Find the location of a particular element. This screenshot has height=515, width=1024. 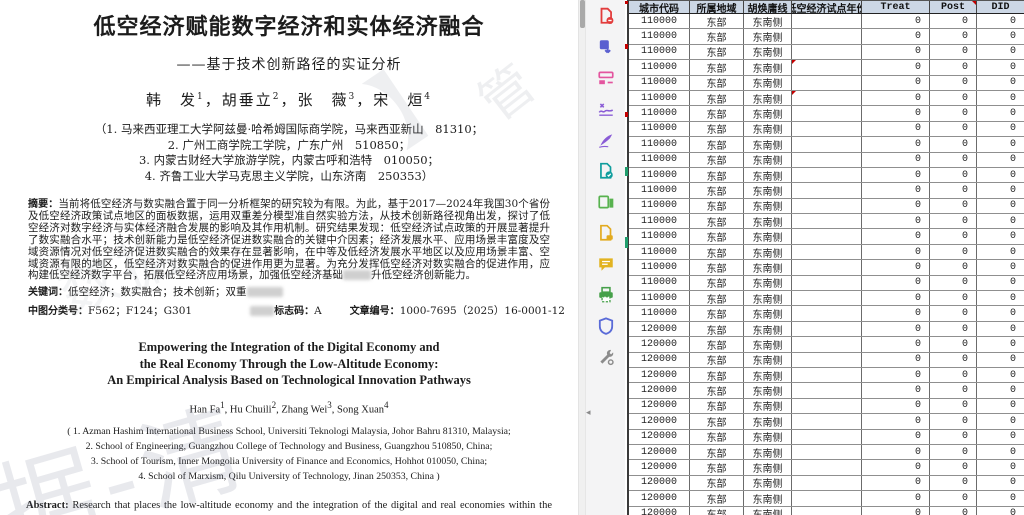

form-fields-icon is located at coordinates (606, 78).